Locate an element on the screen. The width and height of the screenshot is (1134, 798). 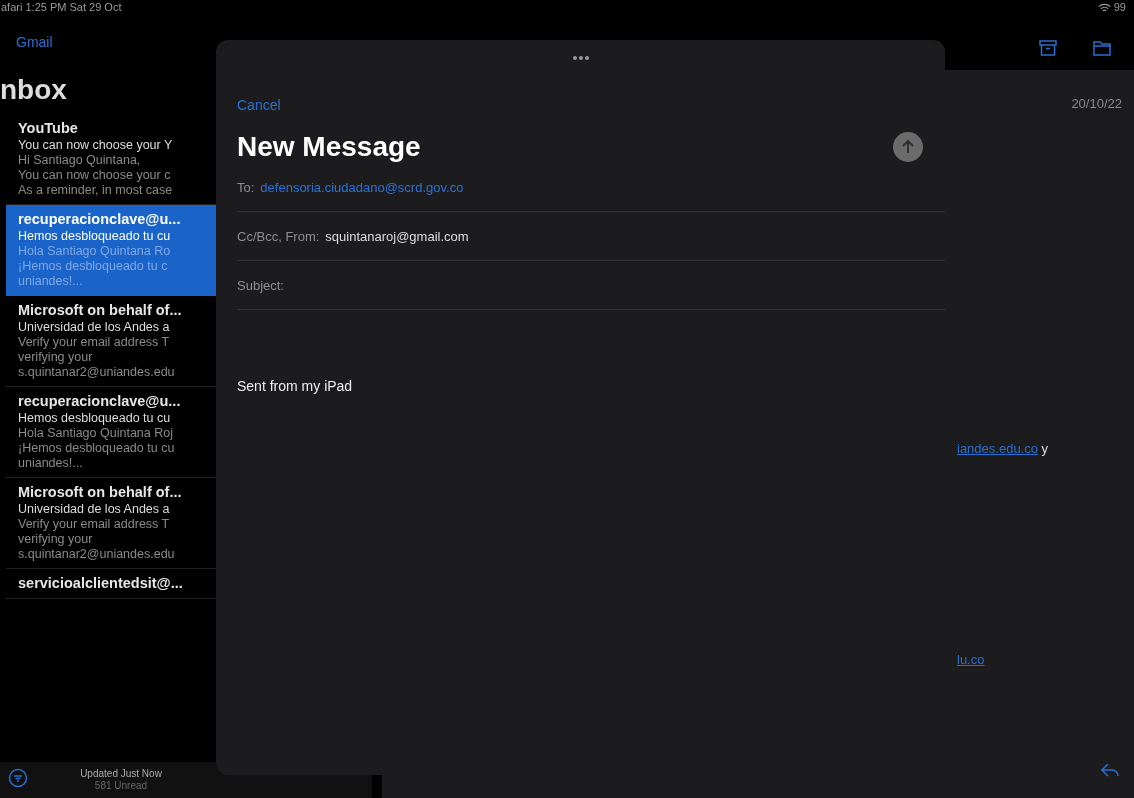
compose-field: Cc/Bcc, From: squintanaroj@gmail.com is located at coordinates (591, 236).